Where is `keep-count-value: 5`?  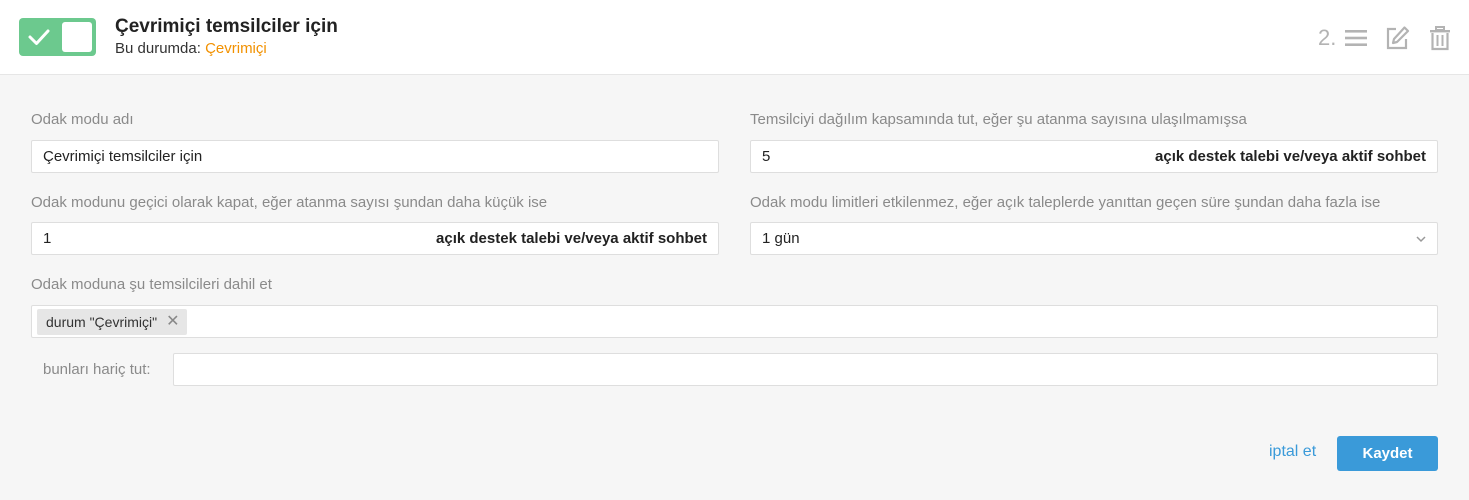
keep-count-value: 5 is located at coordinates (766, 156).